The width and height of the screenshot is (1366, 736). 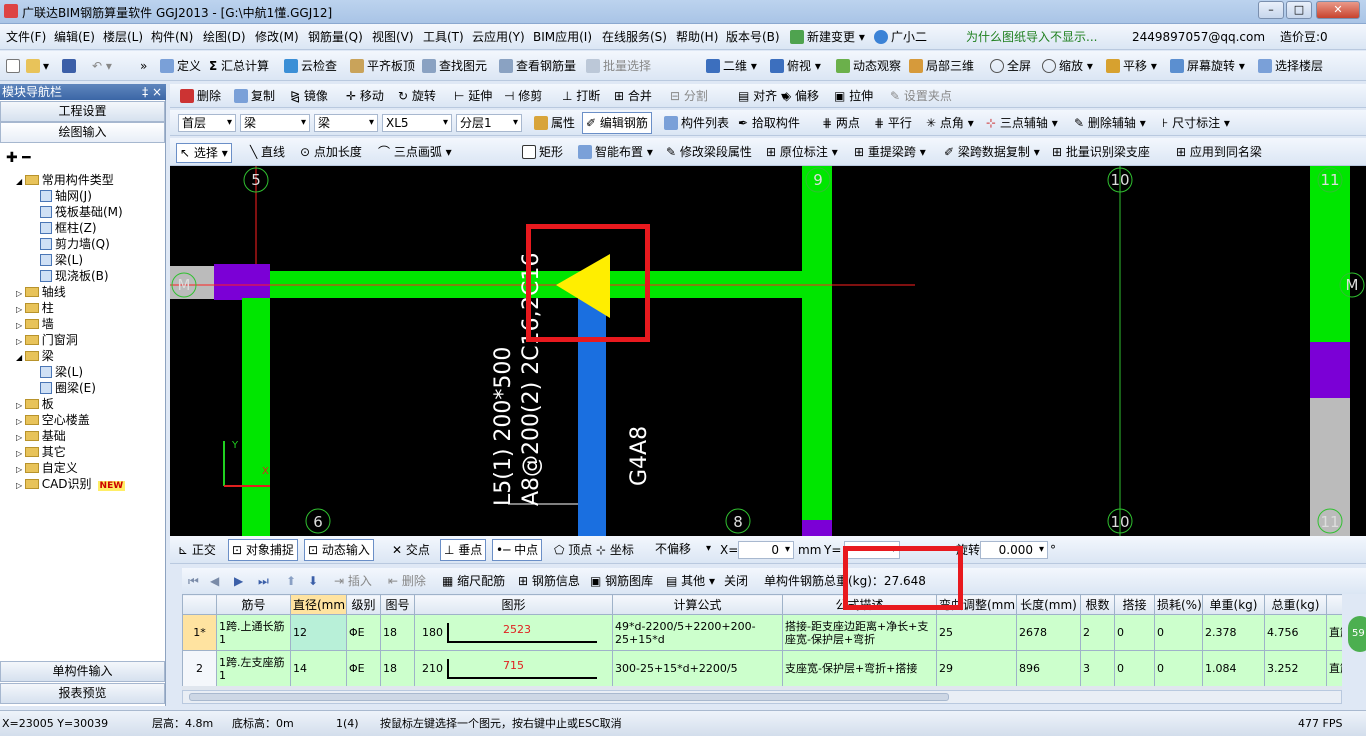 What do you see at coordinates (1134, 604) in the screenshot?
I see `column-header: 搭接` at bounding box center [1134, 604].